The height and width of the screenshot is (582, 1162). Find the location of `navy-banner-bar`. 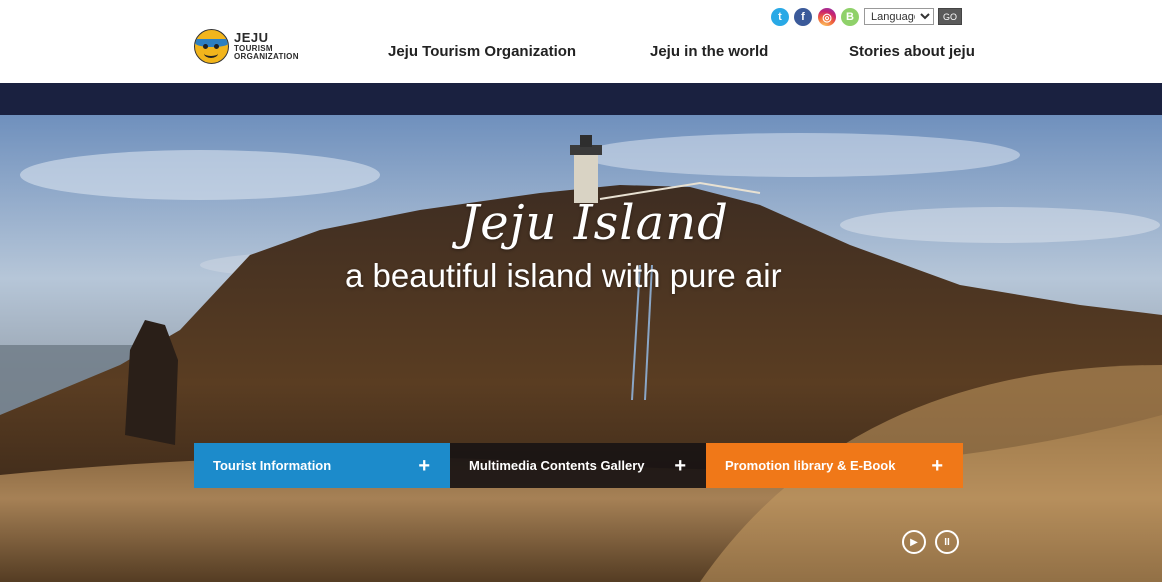

navy-banner-bar is located at coordinates (581, 99).